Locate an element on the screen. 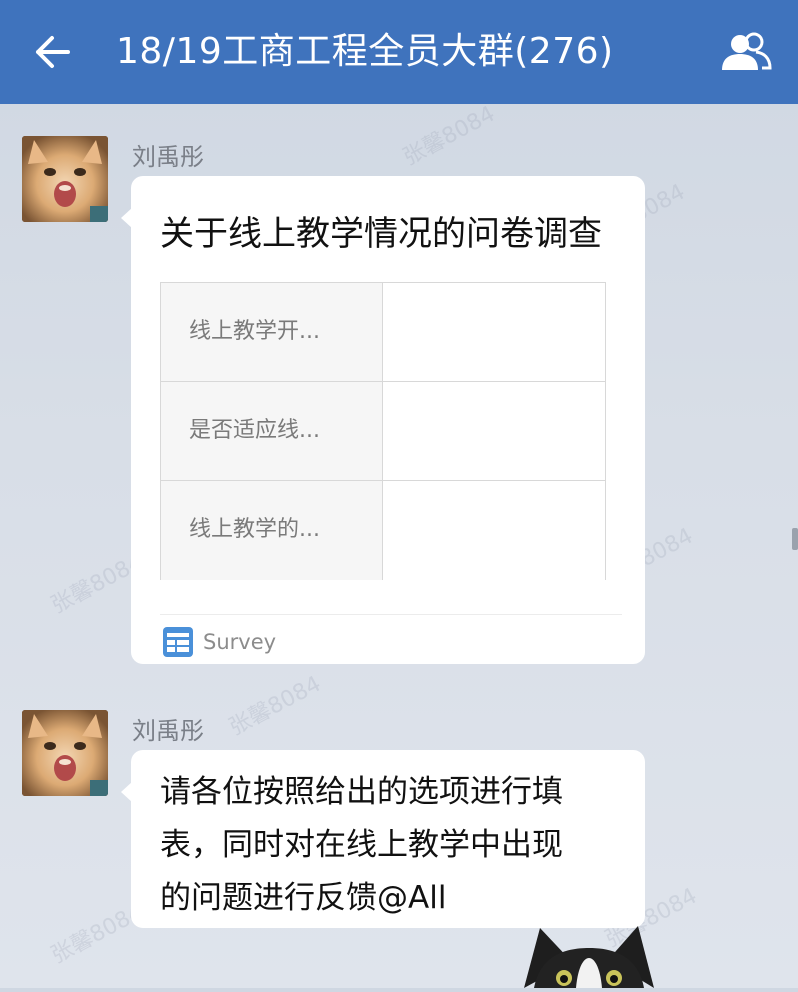 This screenshot has width=798, height=992. group-members-icon is located at coordinates (747, 51).